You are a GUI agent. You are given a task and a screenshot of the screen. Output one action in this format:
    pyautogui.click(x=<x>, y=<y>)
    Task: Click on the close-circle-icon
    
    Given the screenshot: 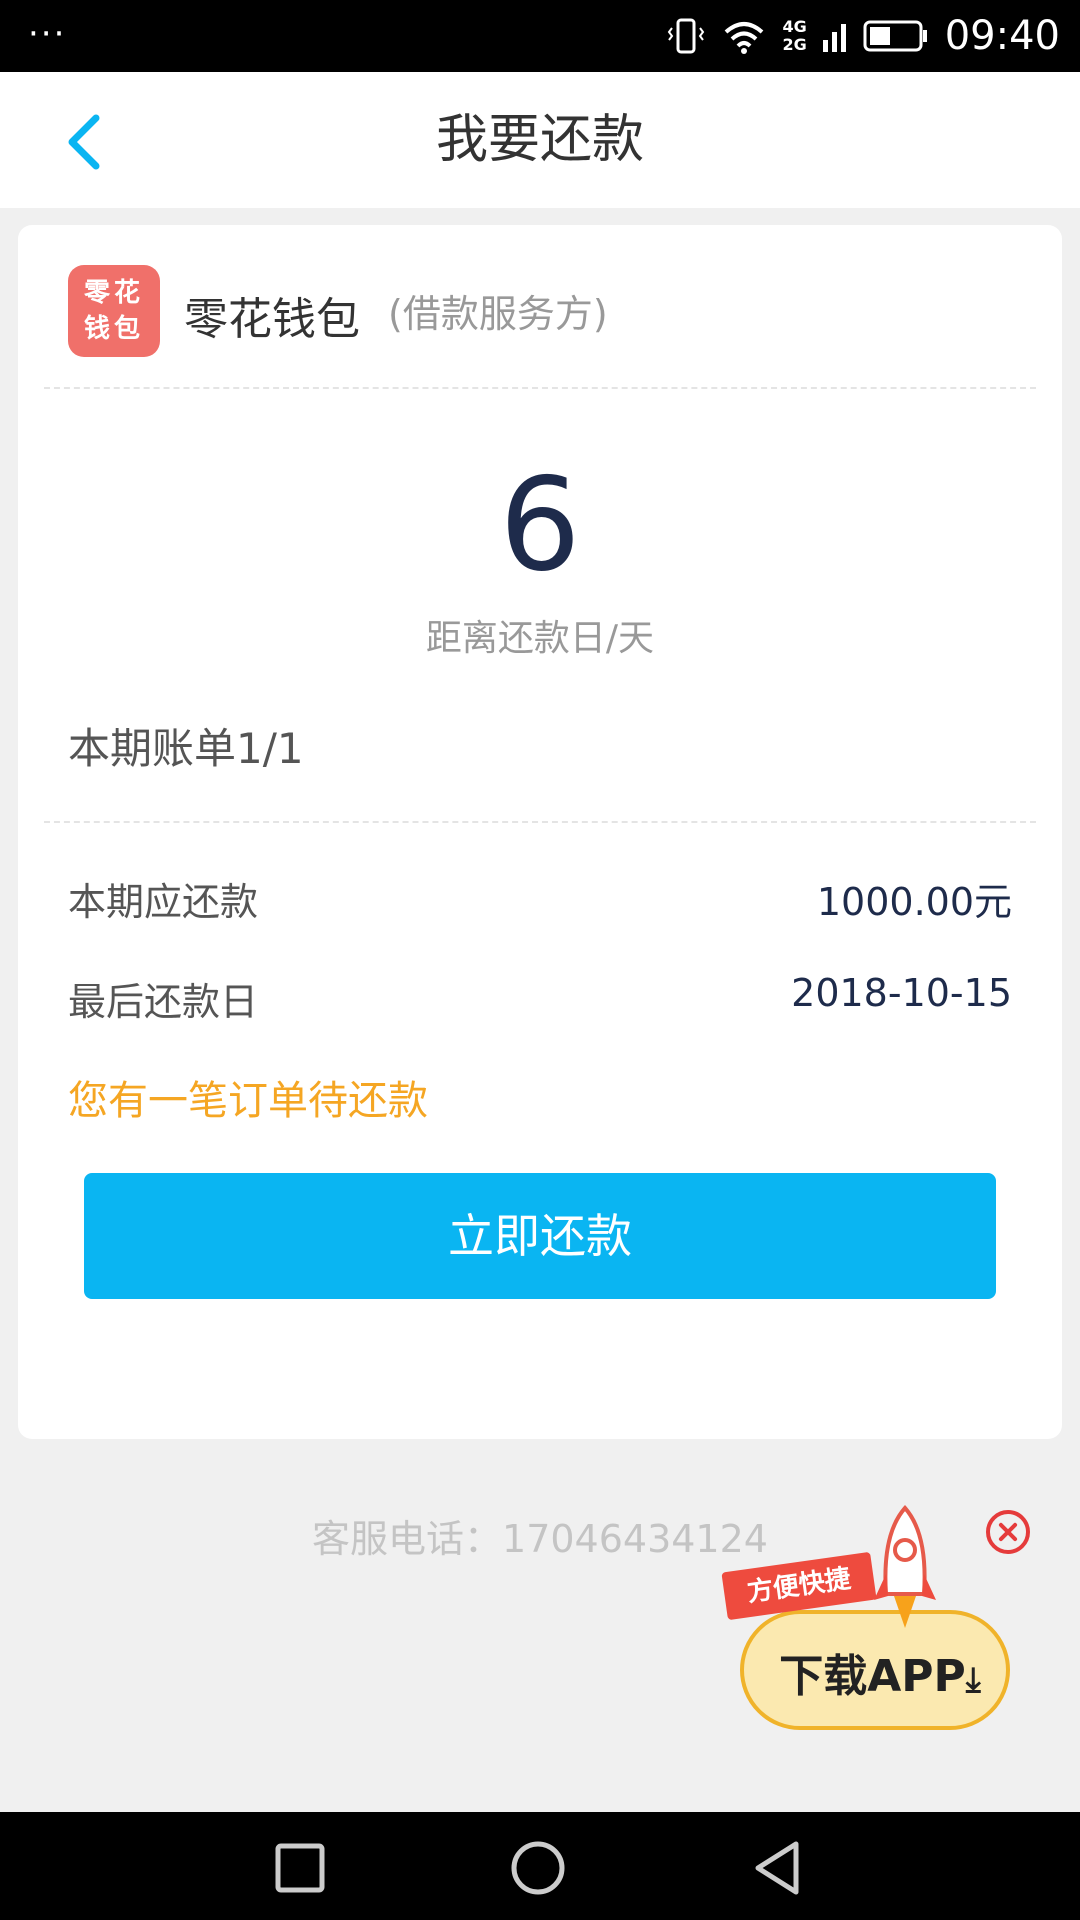 What is the action you would take?
    pyautogui.click(x=1008, y=1532)
    